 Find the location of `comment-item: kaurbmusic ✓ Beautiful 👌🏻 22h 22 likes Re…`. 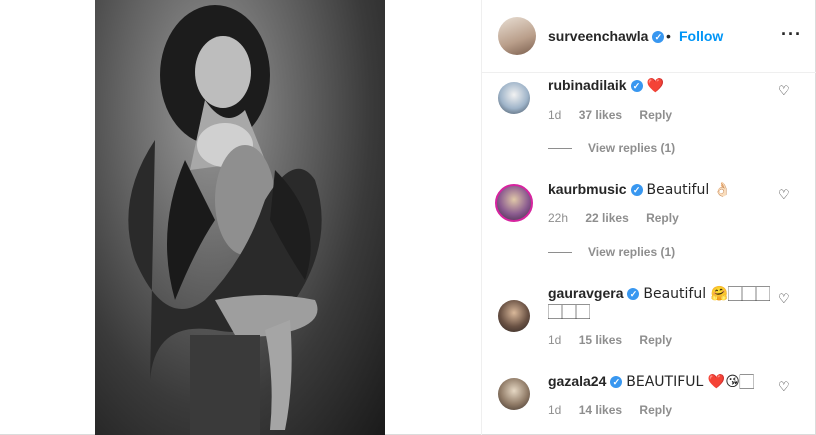

comment-item: kaurbmusic ✓ Beautiful 👌🏻 22h 22 likes Re… is located at coordinates (649, 228).